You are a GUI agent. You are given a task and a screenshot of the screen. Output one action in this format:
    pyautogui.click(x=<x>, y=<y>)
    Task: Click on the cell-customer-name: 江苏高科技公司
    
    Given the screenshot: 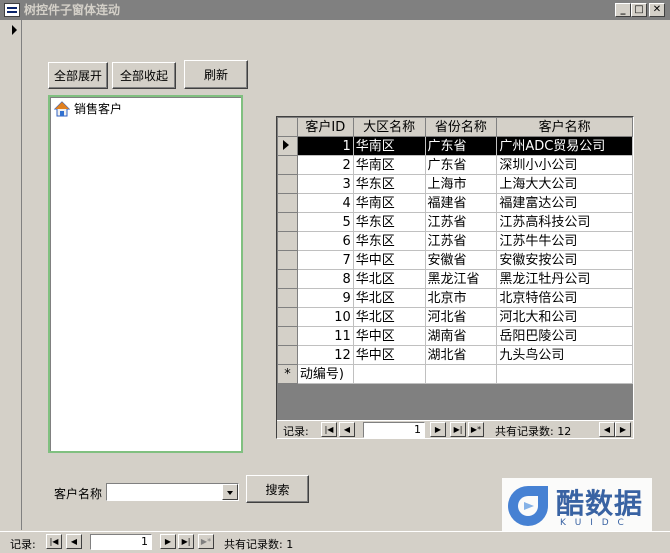 What is the action you would take?
    pyautogui.click(x=564, y=222)
    